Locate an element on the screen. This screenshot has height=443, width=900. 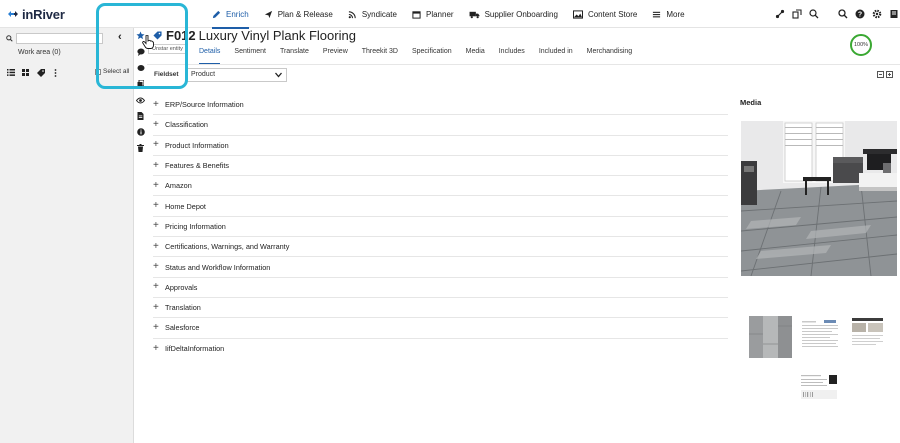
tab-details: Details is located at coordinates (210, 56).